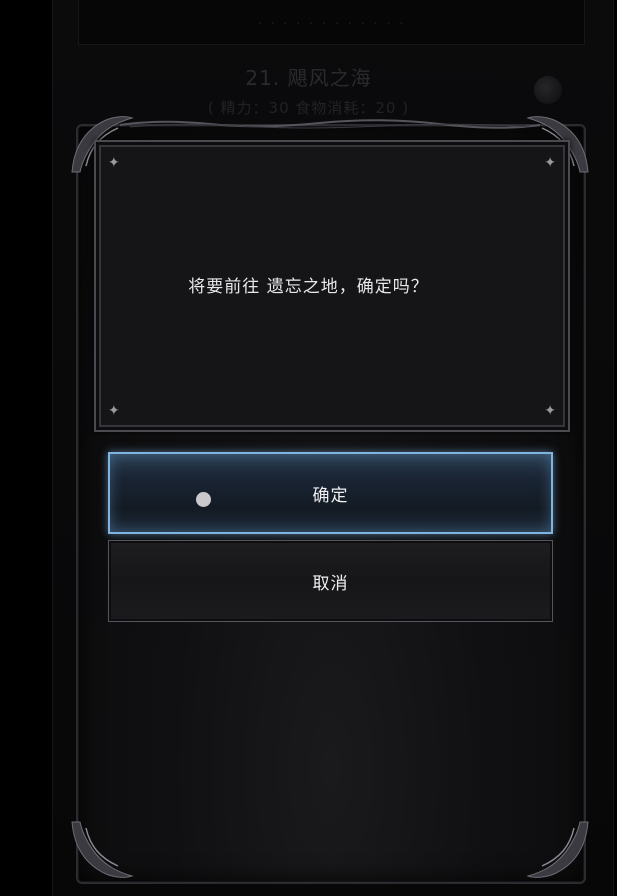 The image size is (617, 896). I want to click on background-level-info: ( 精力：30 食物消耗：20 ), so click(308, 108).